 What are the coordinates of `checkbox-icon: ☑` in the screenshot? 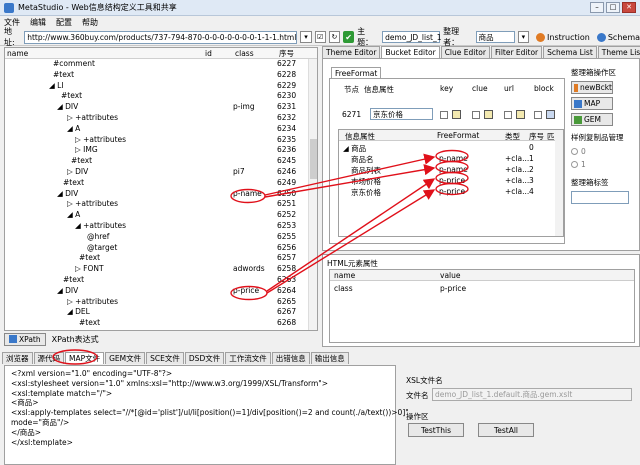 It's located at (320, 37).